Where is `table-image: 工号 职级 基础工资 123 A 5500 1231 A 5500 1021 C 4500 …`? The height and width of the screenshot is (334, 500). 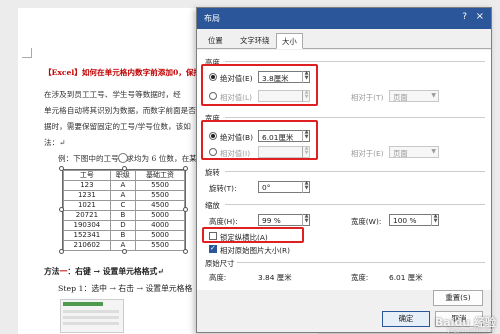 table-image: 工号 职级 基础工资 123 A 5500 1231 A 5500 1021 C 4500 … is located at coordinates (124, 210).